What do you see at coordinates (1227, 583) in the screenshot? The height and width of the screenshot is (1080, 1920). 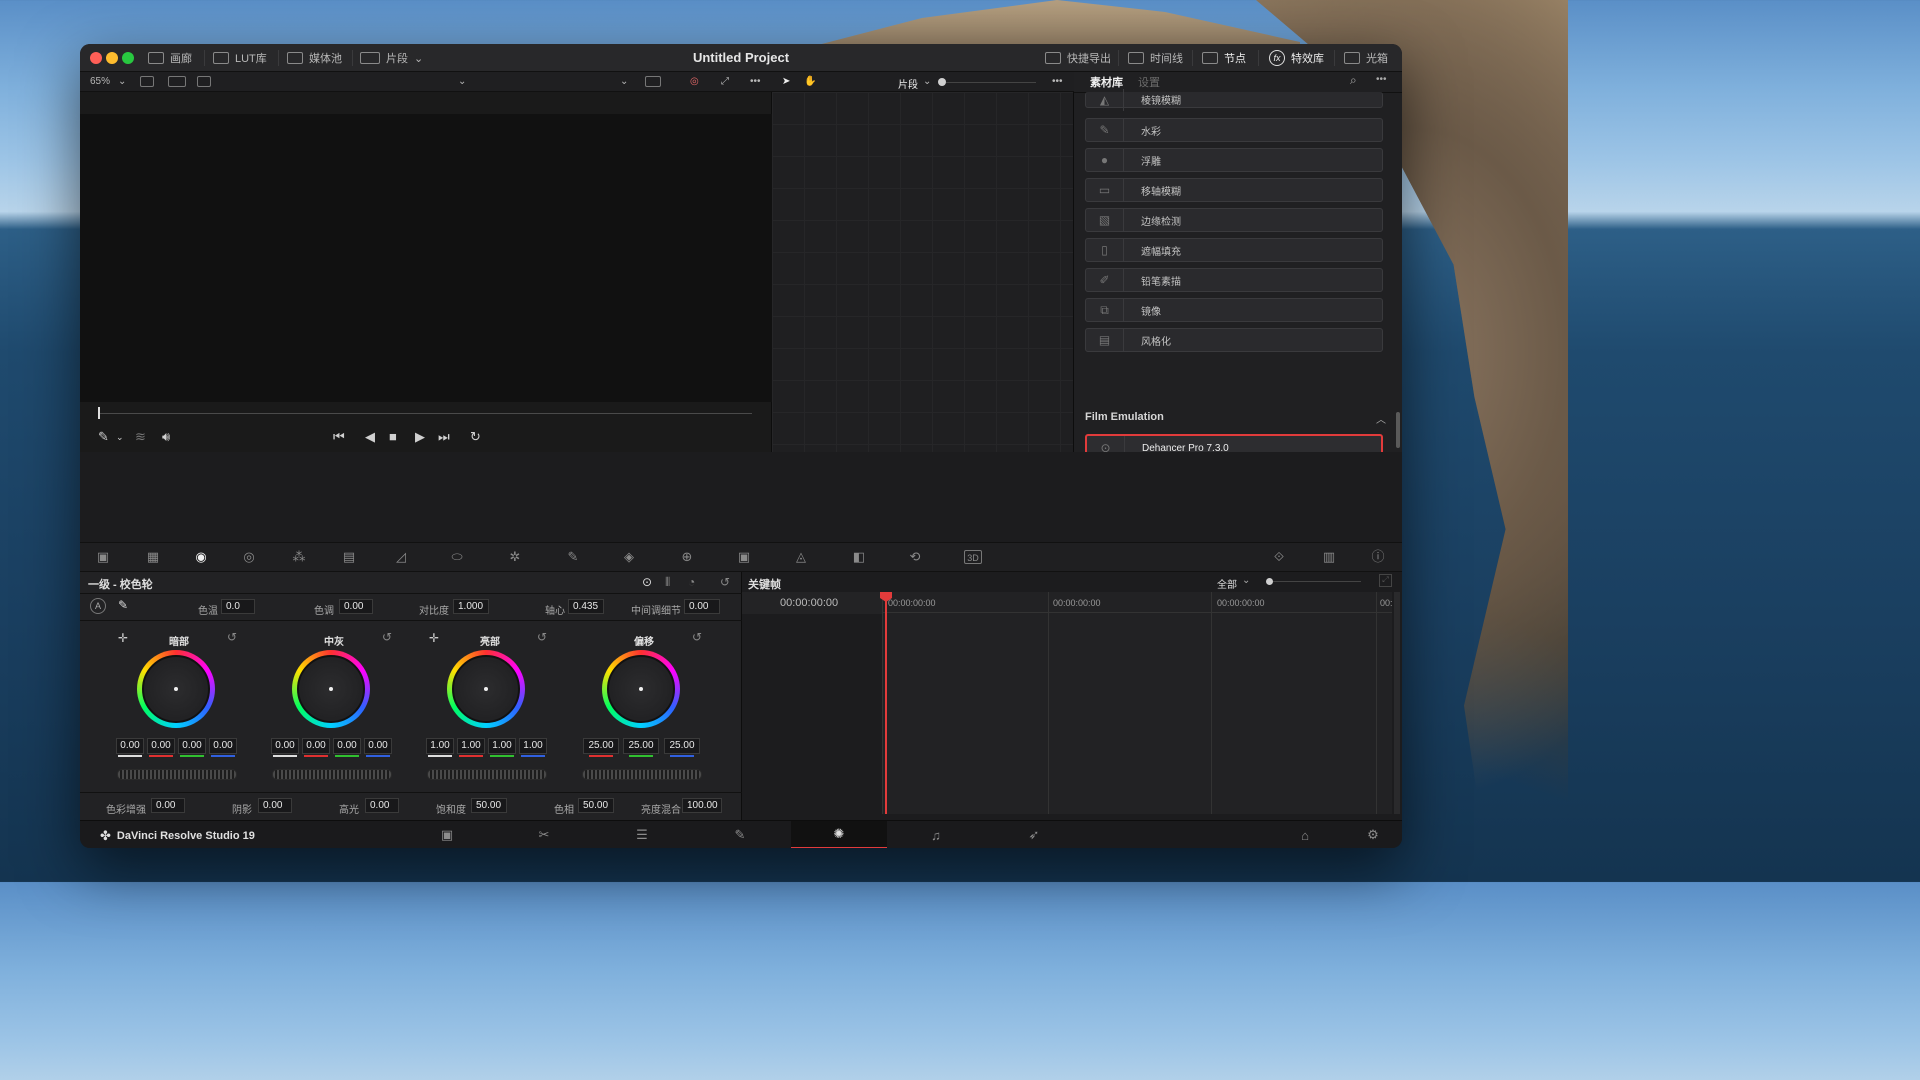 I see `keyframe-filter: 全部` at bounding box center [1227, 583].